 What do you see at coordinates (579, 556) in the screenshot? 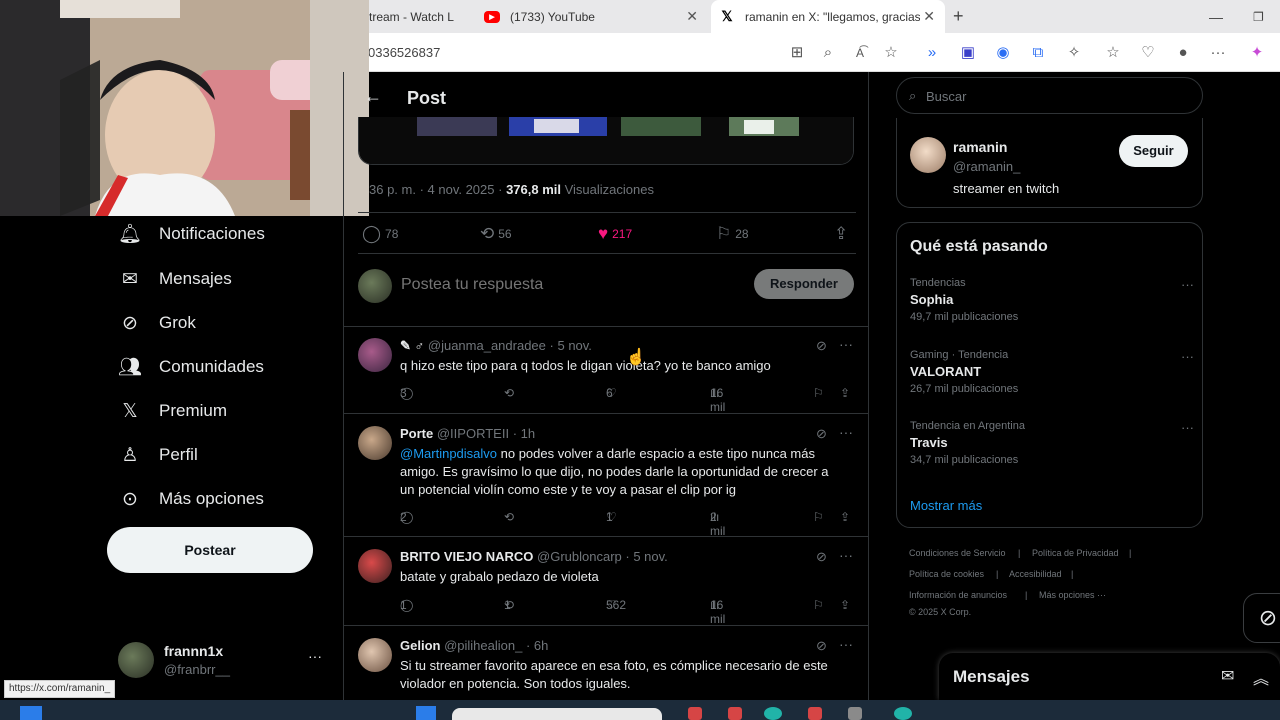
I see `author-handle: @Grubloncarp` at bounding box center [579, 556].